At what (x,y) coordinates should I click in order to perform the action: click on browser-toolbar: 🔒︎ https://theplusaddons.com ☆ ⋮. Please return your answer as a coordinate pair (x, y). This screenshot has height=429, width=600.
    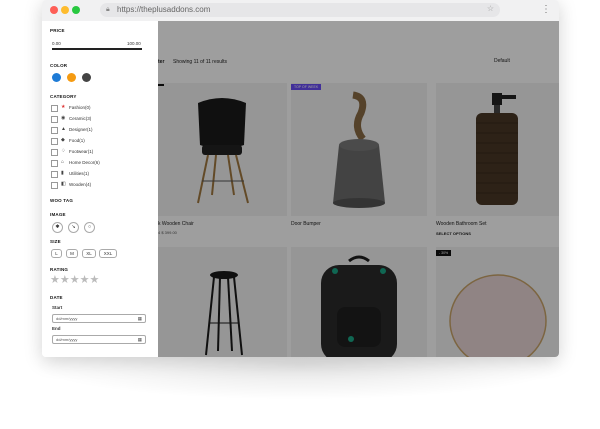
    Looking at the image, I should click on (300, 11).